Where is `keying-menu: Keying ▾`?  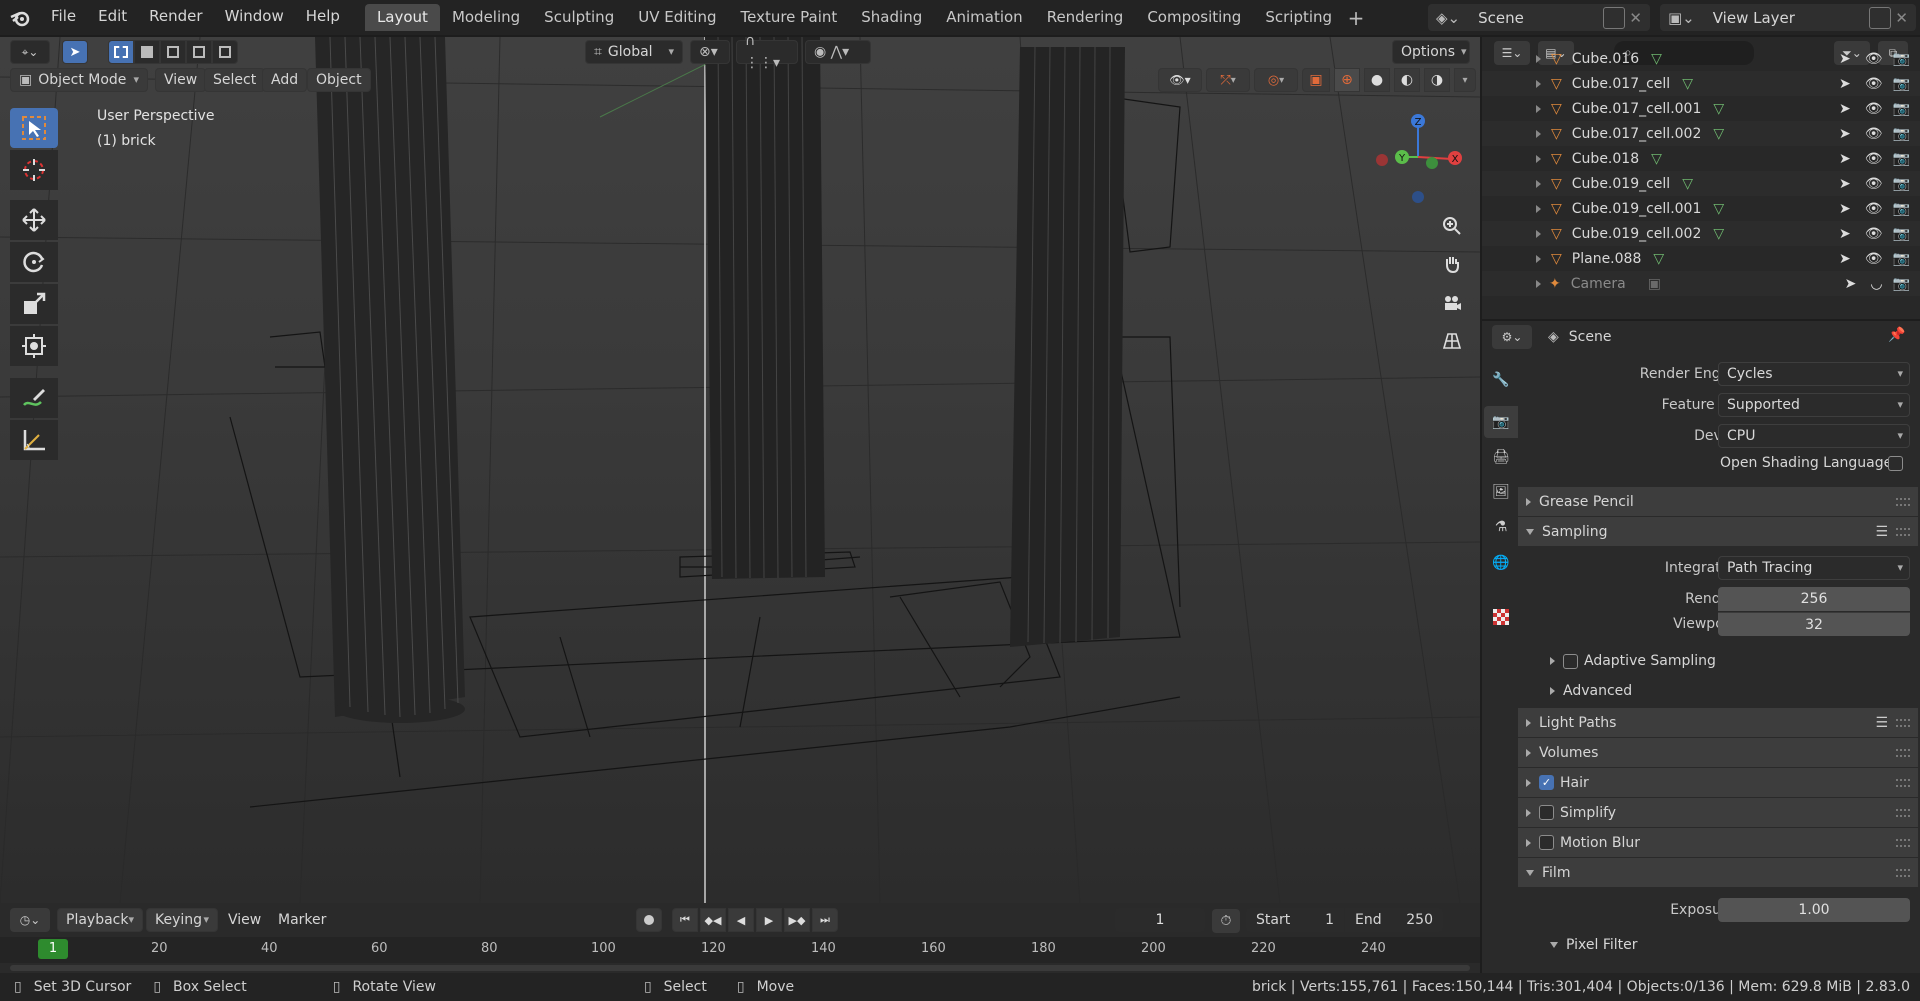
keying-menu: Keying ▾ is located at coordinates (182, 920).